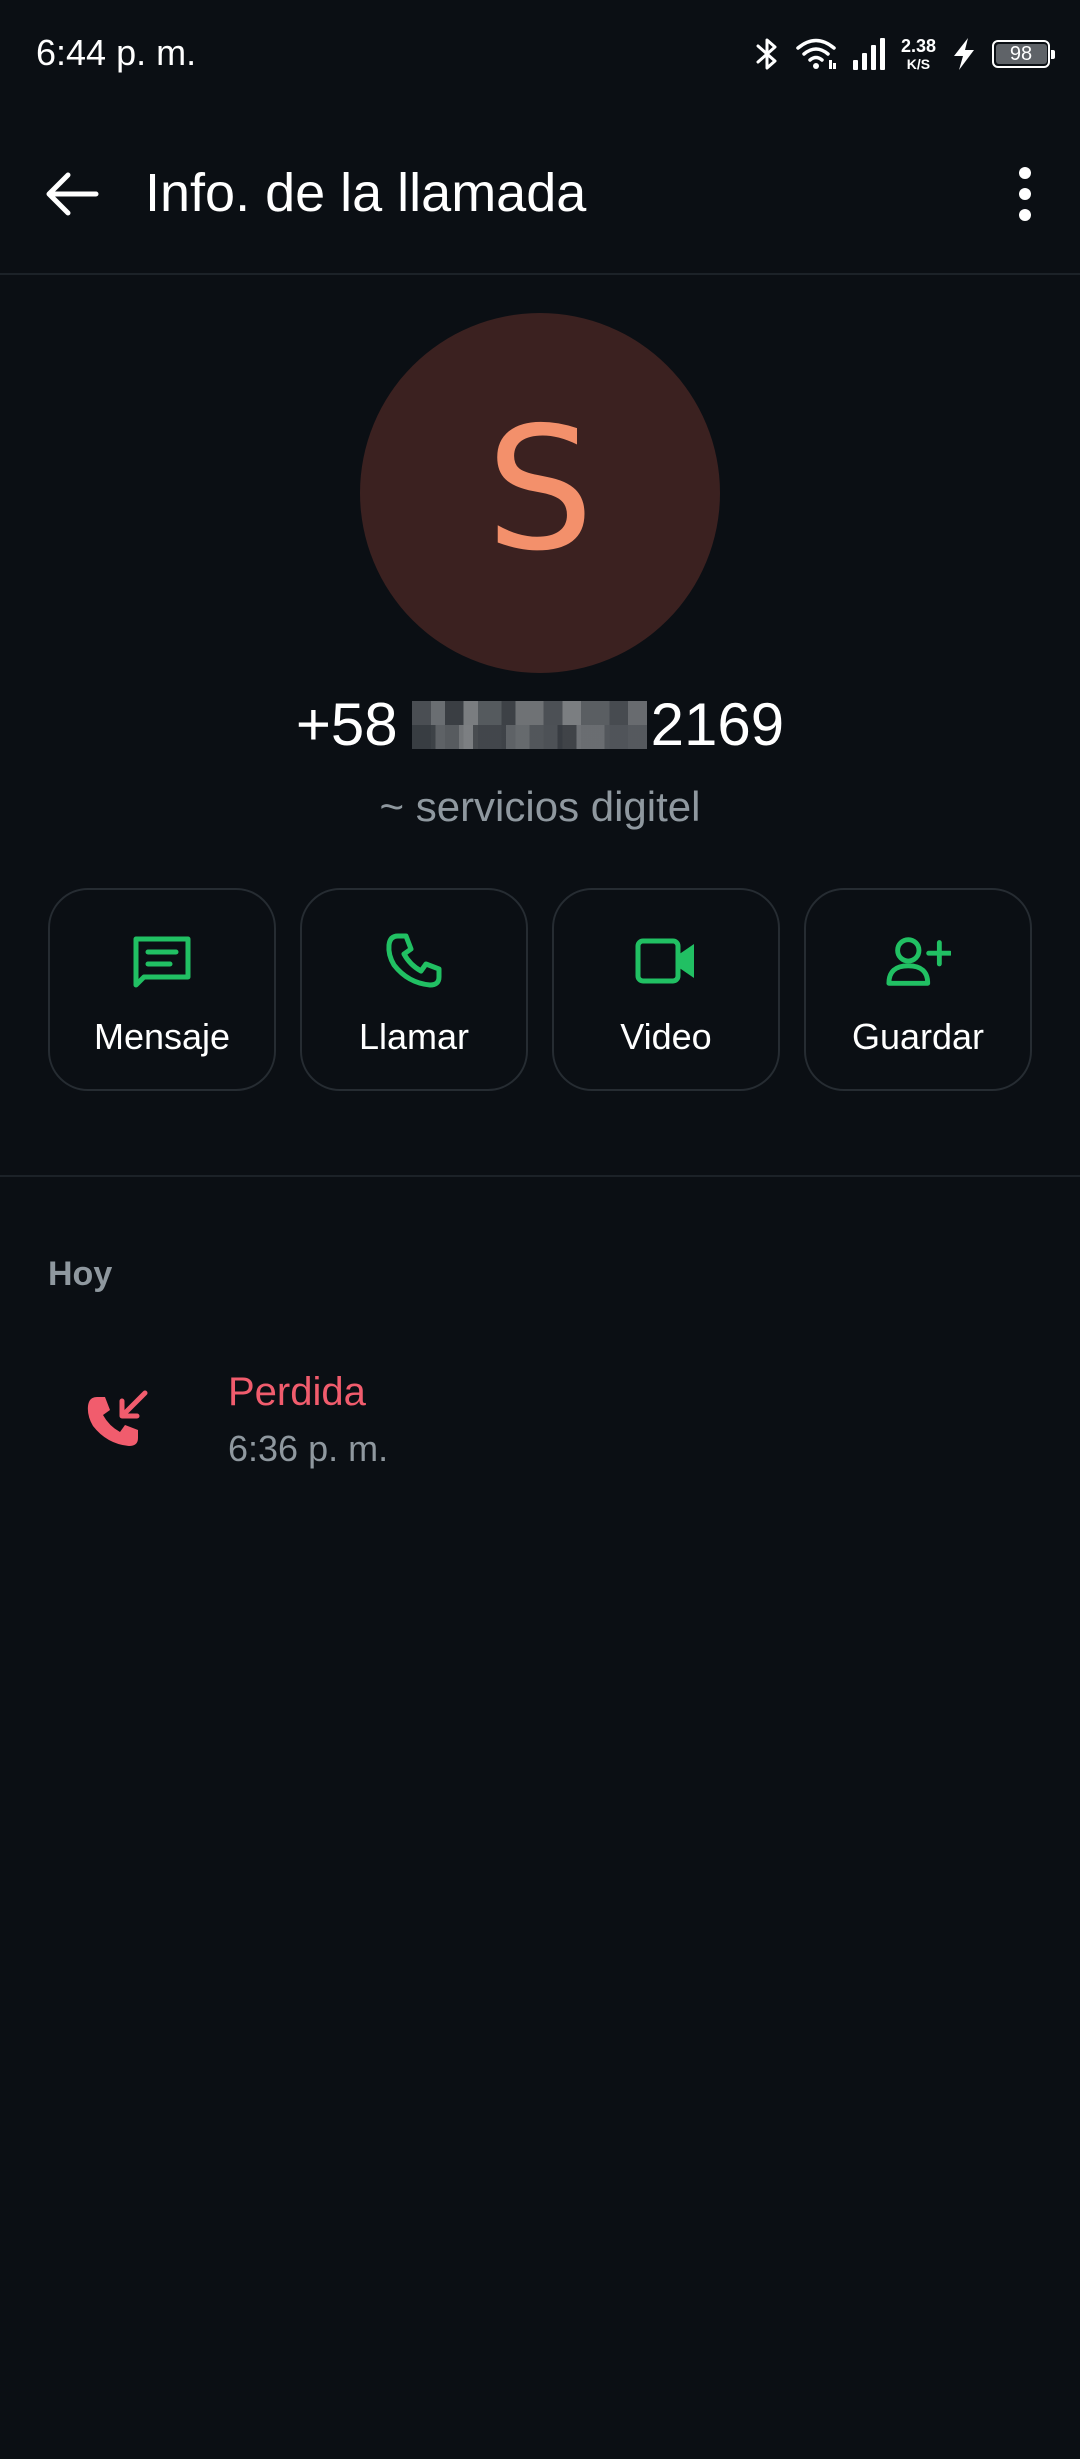  What do you see at coordinates (162, 961) in the screenshot?
I see `message-icon` at bounding box center [162, 961].